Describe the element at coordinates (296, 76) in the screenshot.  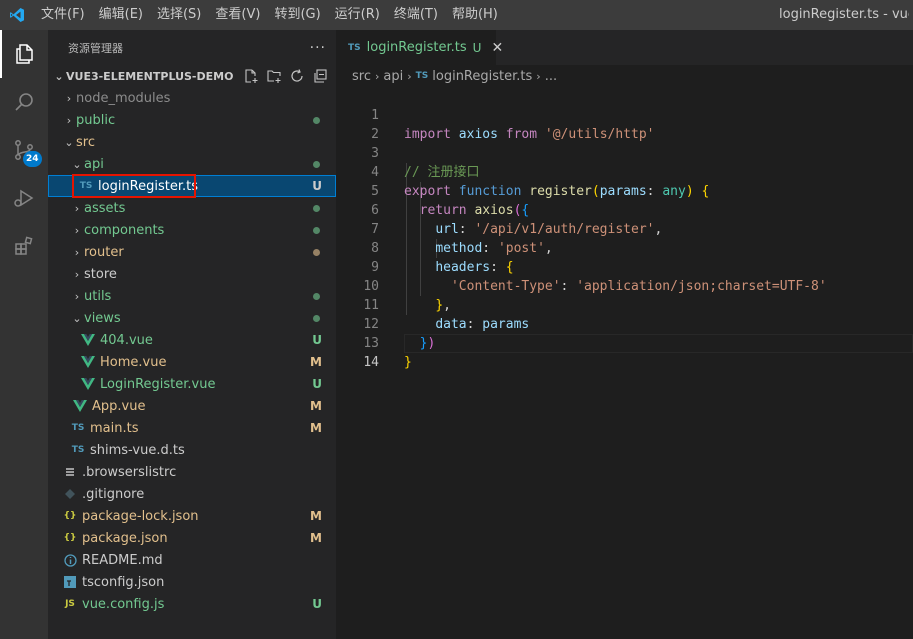
I see `refresh-icon` at that location.